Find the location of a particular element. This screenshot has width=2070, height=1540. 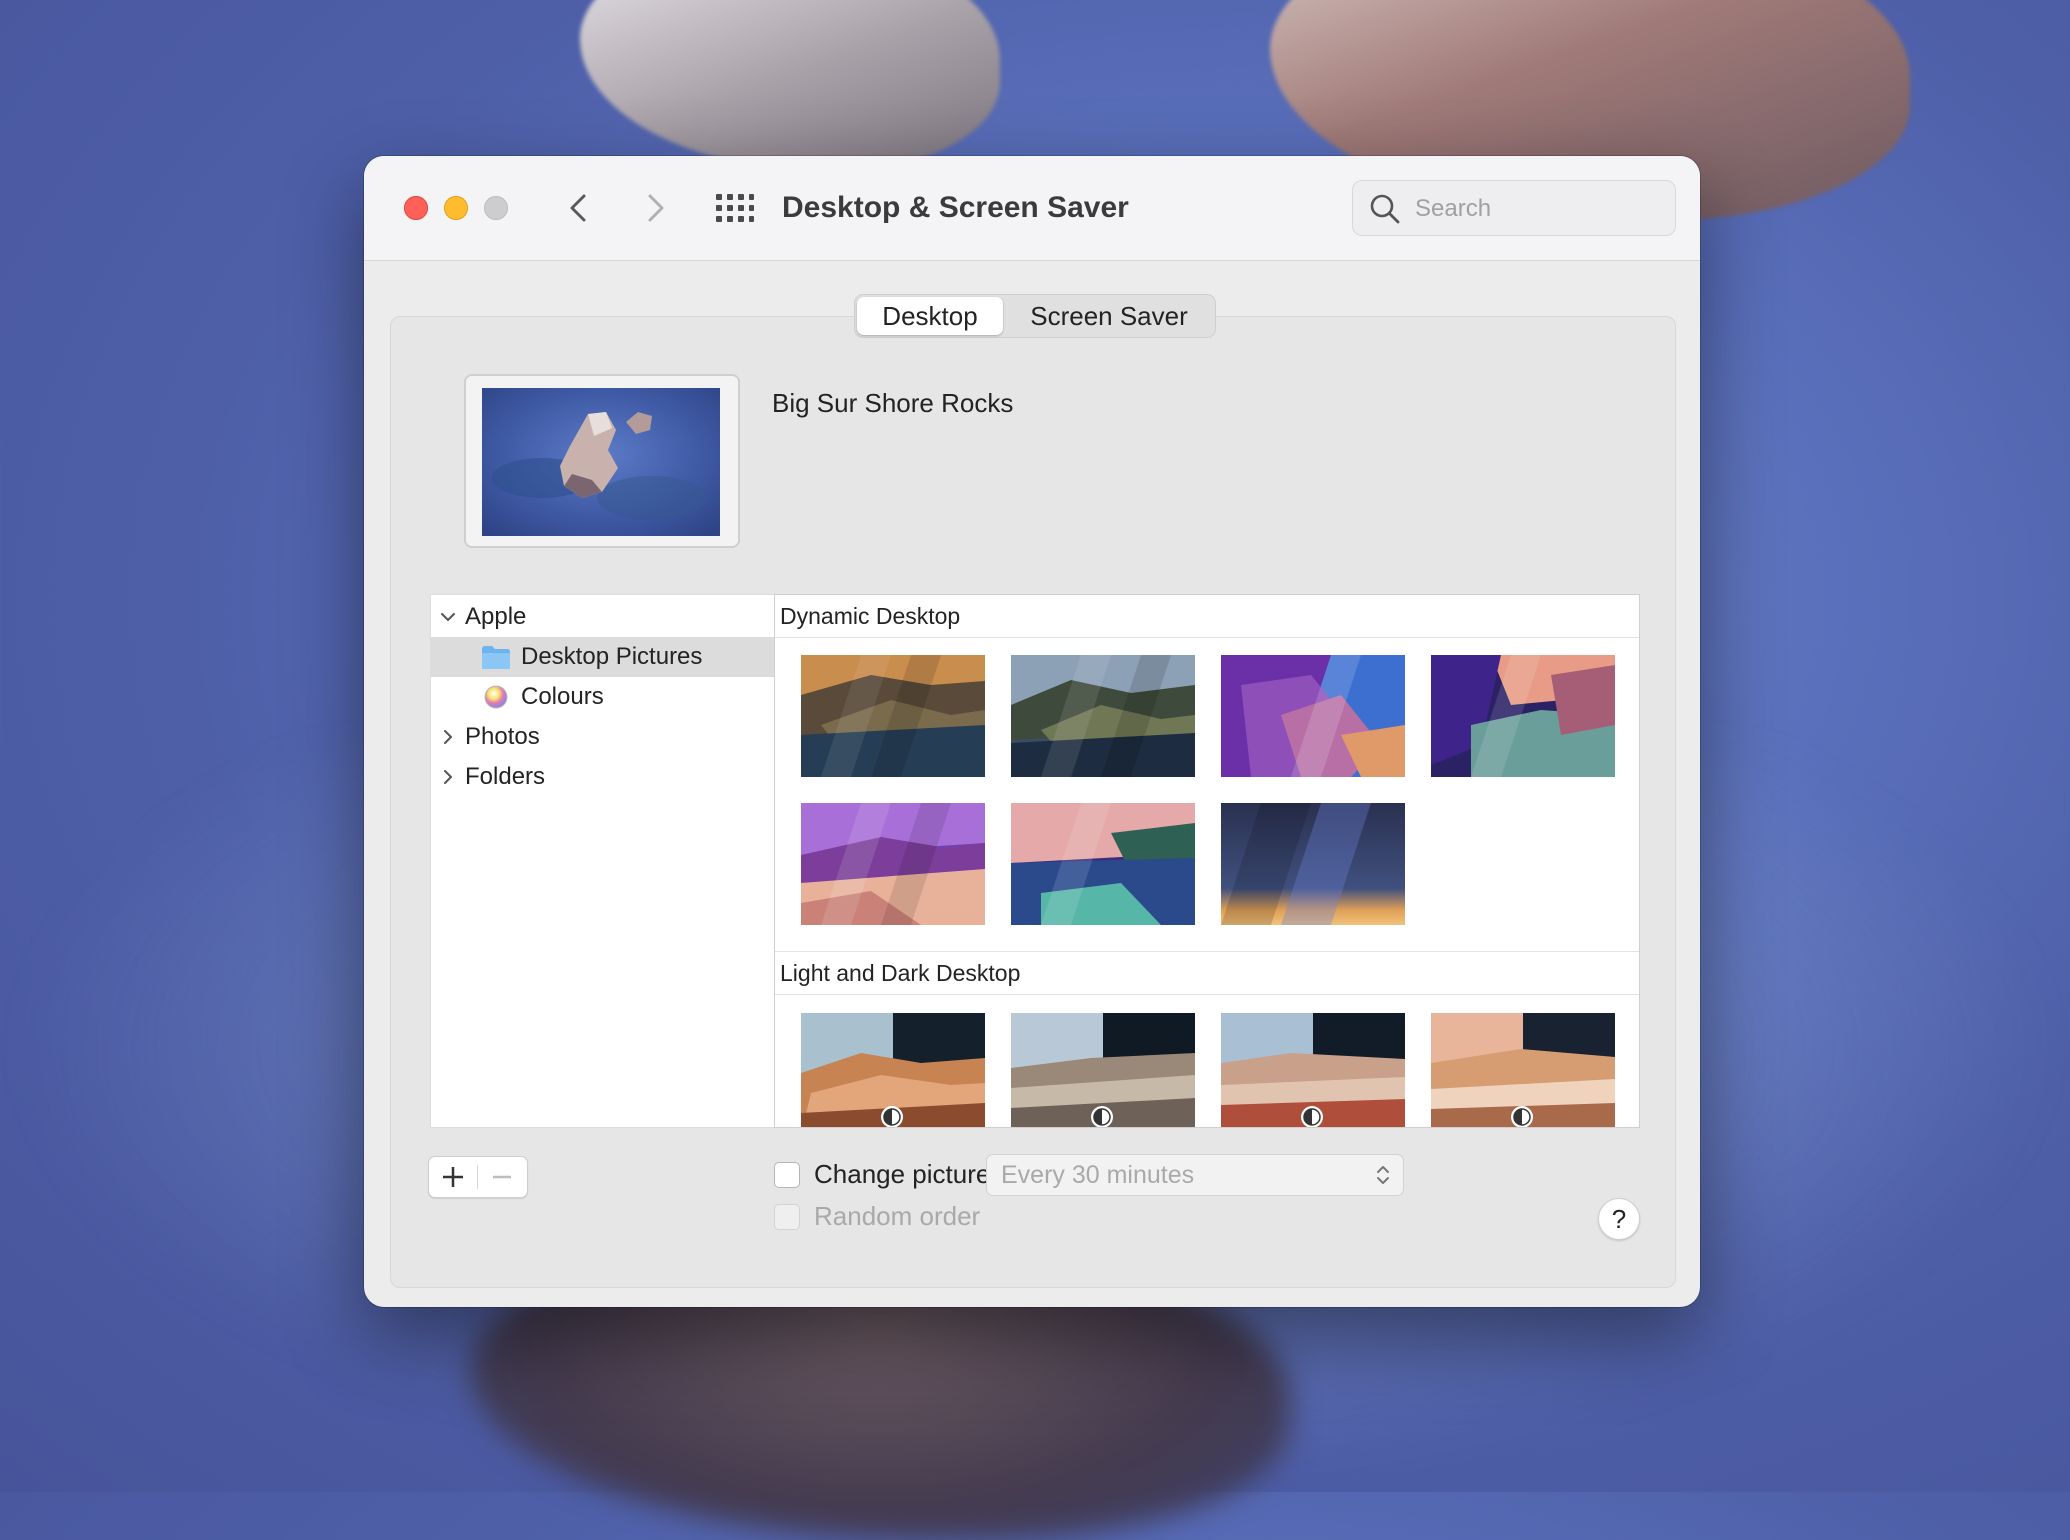

title-bar: Desktop & Screen Saver is located at coordinates (1032, 208).